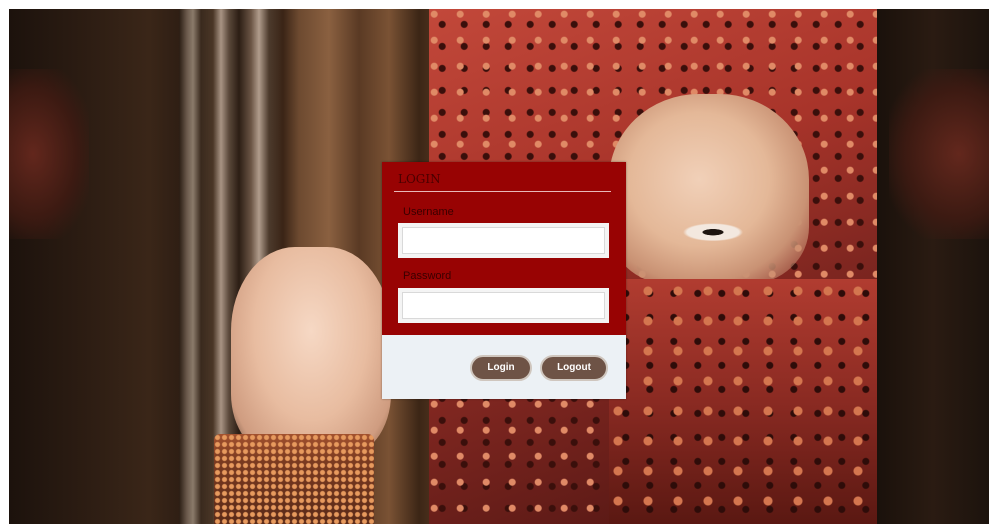 The image size is (997, 524). Describe the element at coordinates (502, 191) in the screenshot. I see `title-divider` at that location.